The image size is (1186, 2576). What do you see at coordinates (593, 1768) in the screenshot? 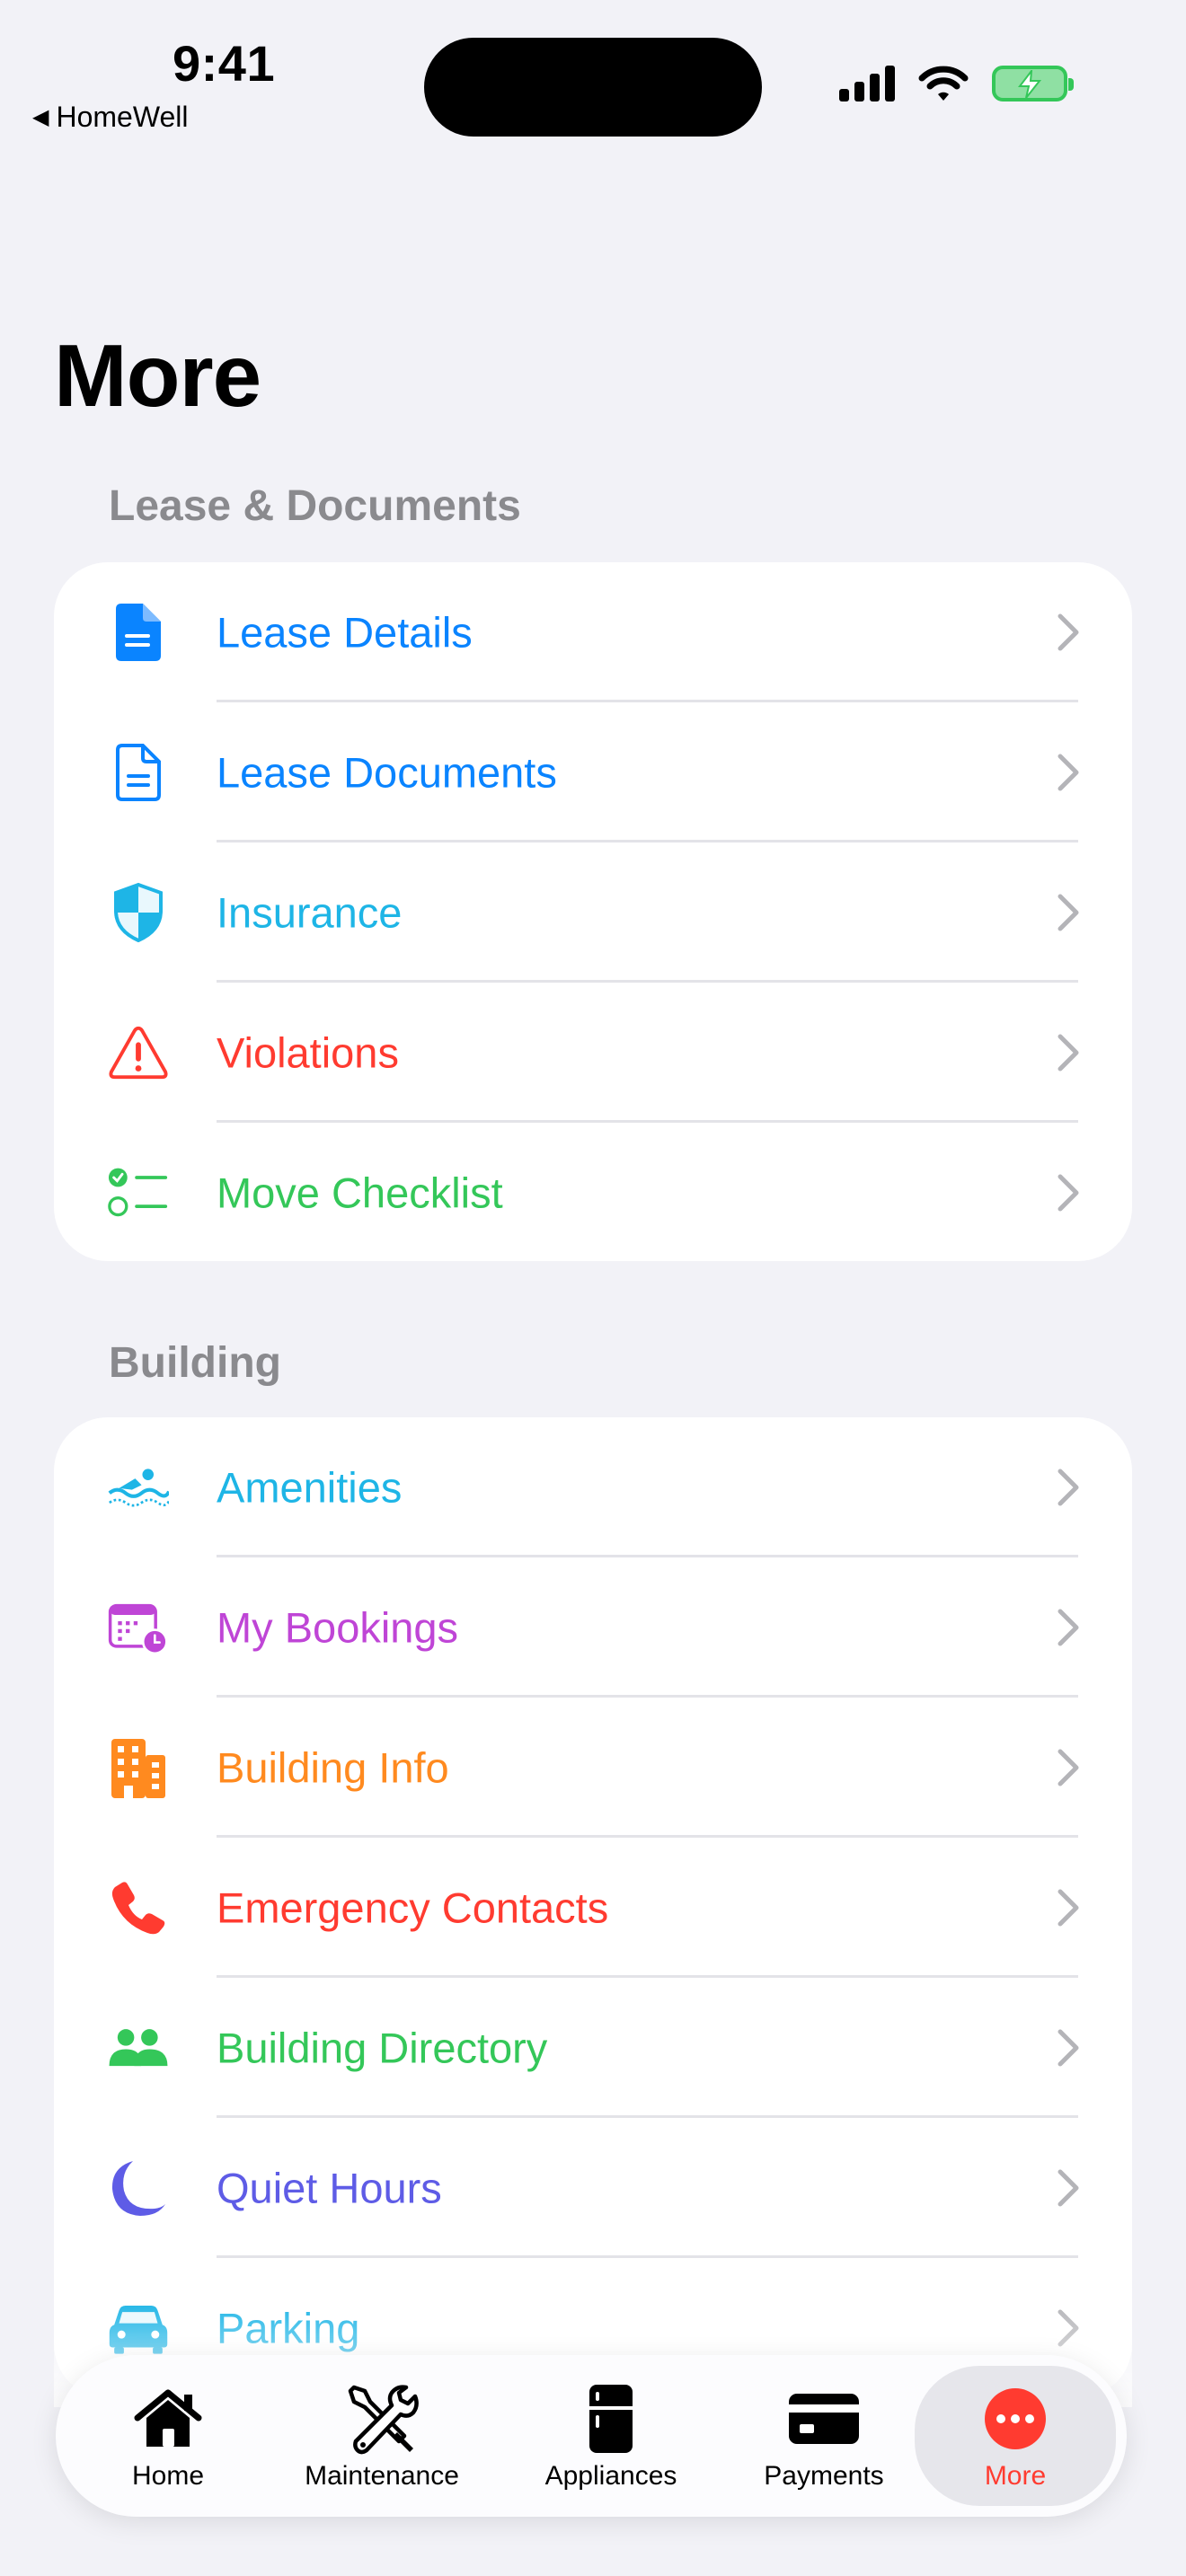
I see `list-item-building-info: Building Info` at bounding box center [593, 1768].